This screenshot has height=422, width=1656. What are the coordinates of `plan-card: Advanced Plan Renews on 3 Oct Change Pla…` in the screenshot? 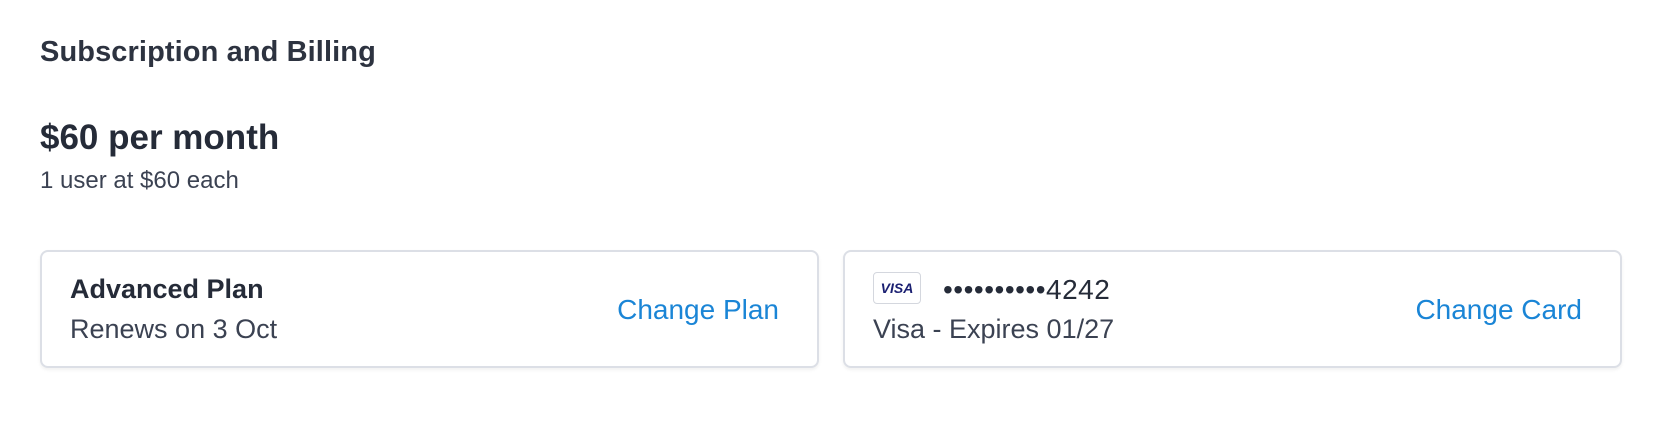 It's located at (429, 309).